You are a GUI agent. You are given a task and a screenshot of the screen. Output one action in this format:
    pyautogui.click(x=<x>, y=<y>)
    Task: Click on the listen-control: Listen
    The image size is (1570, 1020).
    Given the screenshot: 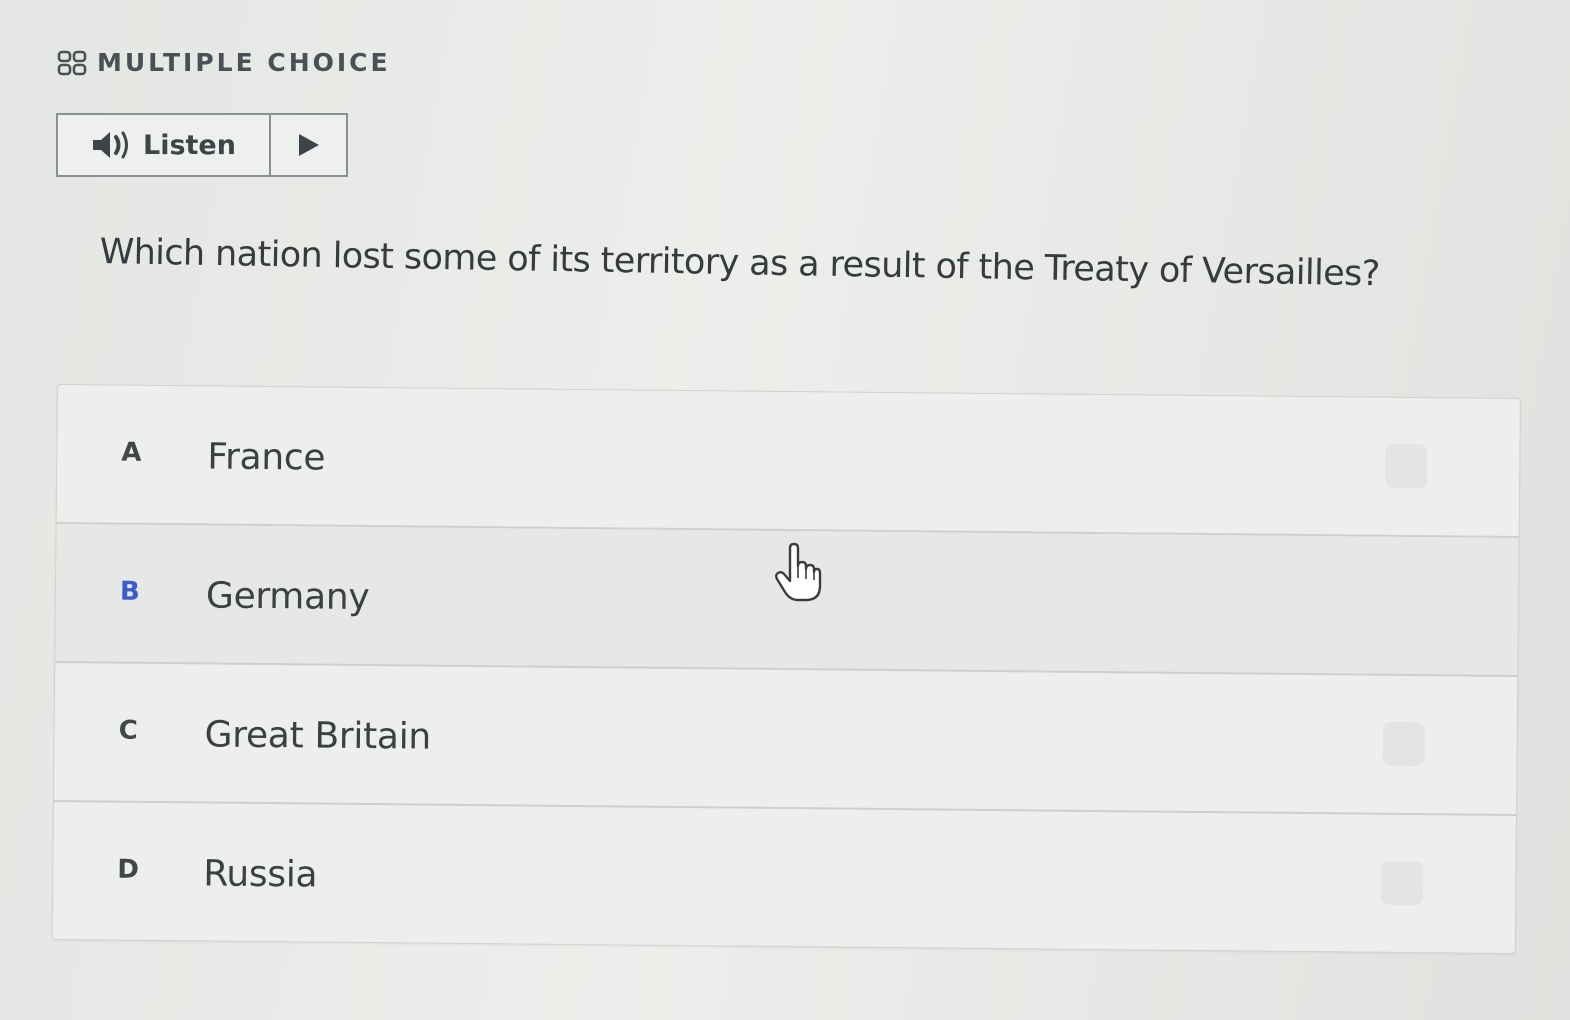 What is the action you would take?
    pyautogui.click(x=202, y=145)
    